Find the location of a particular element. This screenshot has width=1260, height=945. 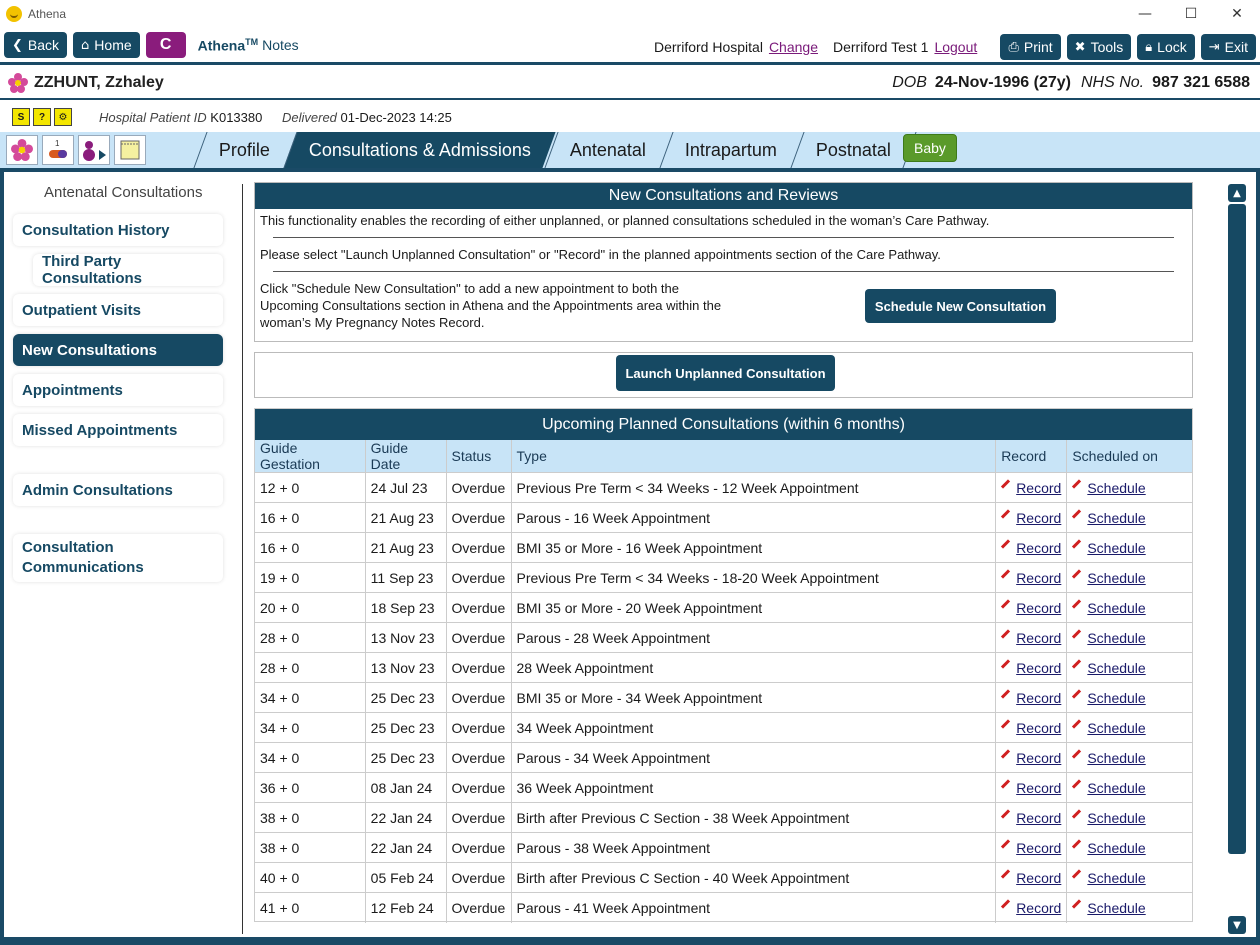

close-window-button: ✕ is located at coordinates (1237, 14).